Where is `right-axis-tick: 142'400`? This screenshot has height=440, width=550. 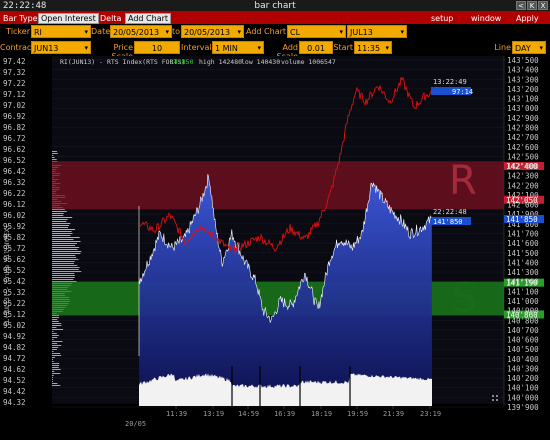 right-axis-tick: 142'400 is located at coordinates (523, 166).